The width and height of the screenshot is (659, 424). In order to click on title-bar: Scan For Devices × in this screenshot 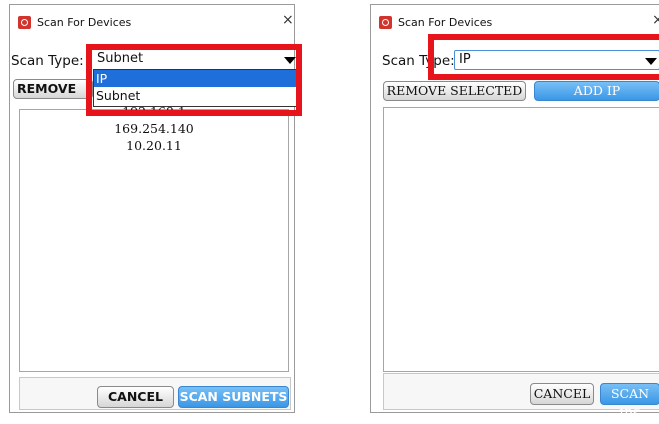, I will do `click(152, 22)`.